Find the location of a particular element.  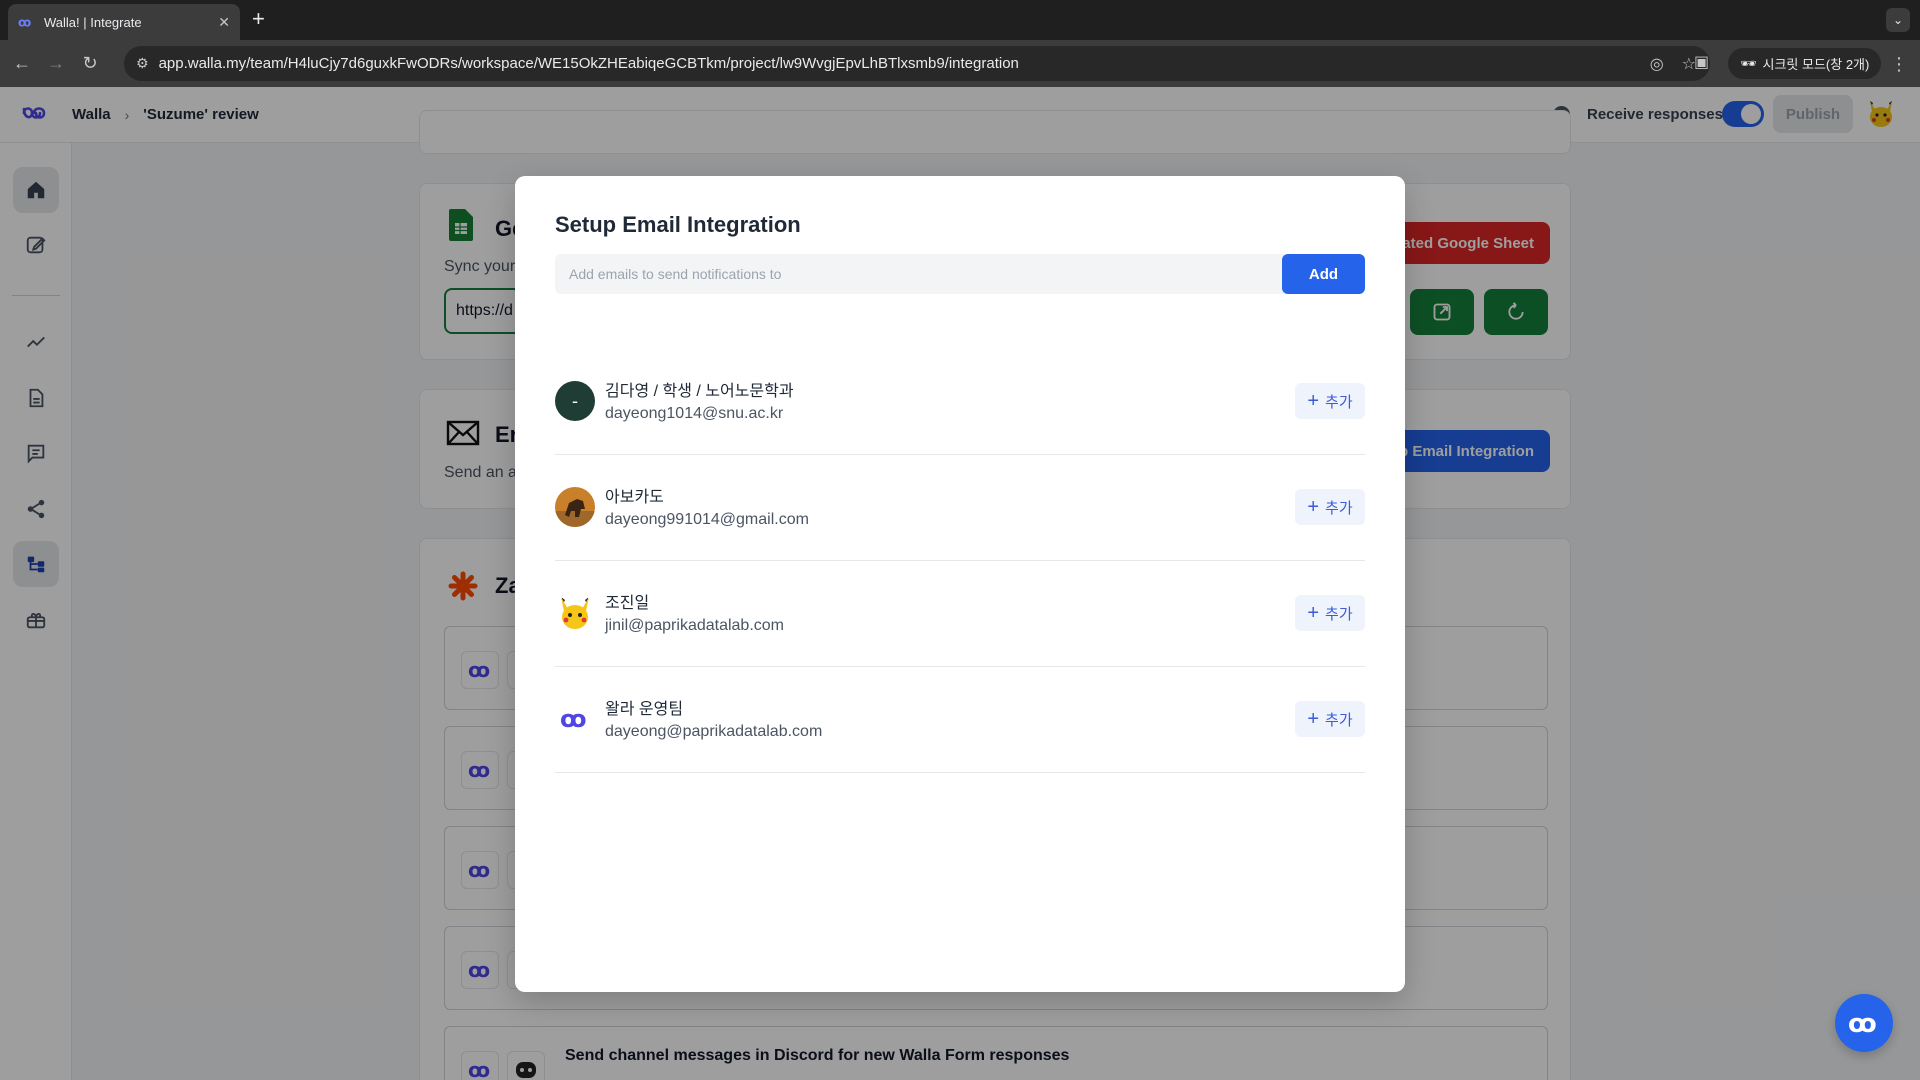

add-email-button: Add is located at coordinates (1323, 274).